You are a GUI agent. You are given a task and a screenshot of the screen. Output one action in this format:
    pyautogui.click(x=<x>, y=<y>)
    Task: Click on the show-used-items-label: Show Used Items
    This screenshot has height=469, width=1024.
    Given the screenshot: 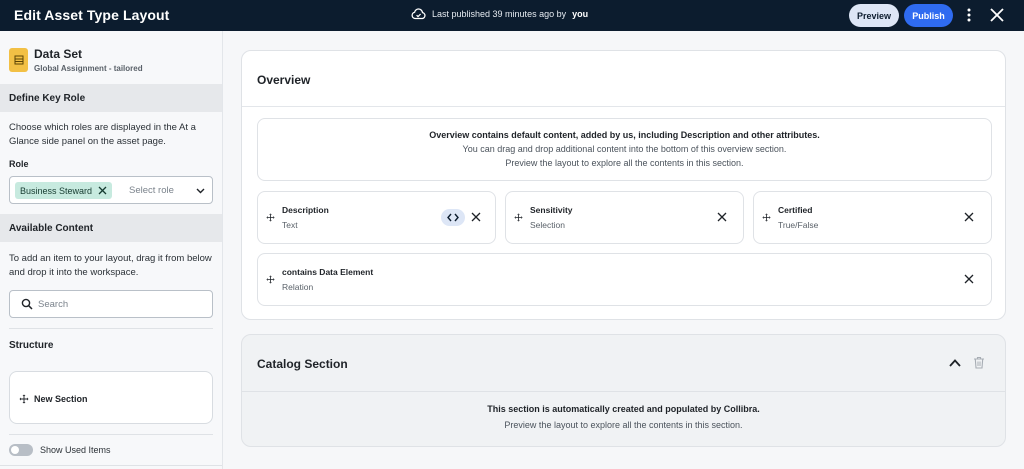 What is the action you would take?
    pyautogui.click(x=75, y=450)
    